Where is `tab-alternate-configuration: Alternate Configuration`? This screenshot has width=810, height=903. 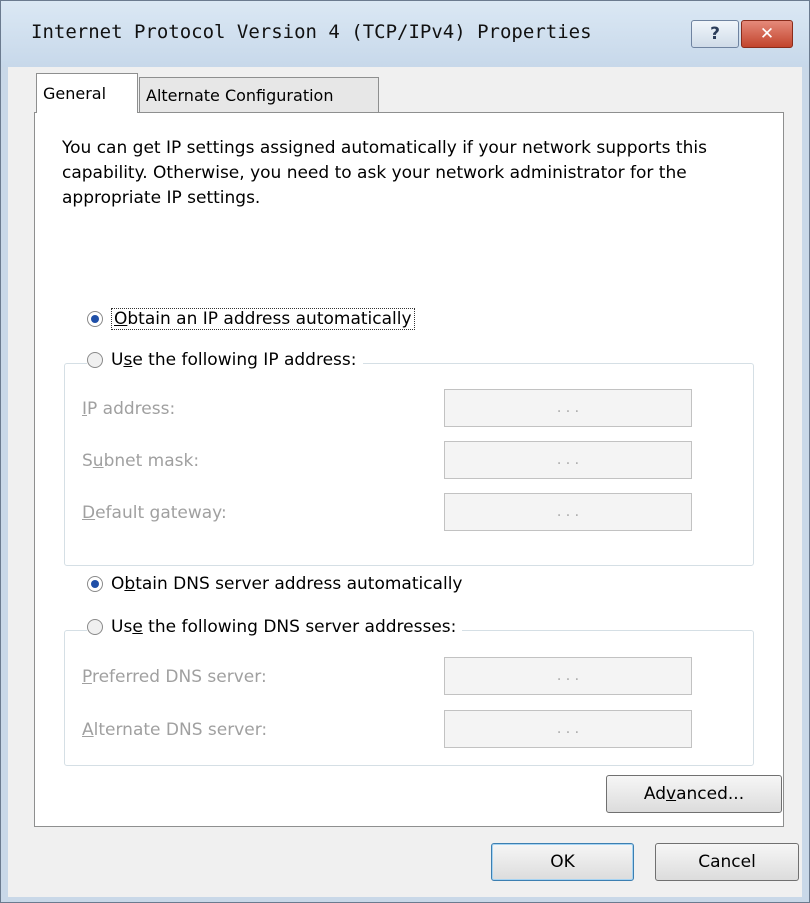
tab-alternate-configuration: Alternate Configuration is located at coordinates (259, 95).